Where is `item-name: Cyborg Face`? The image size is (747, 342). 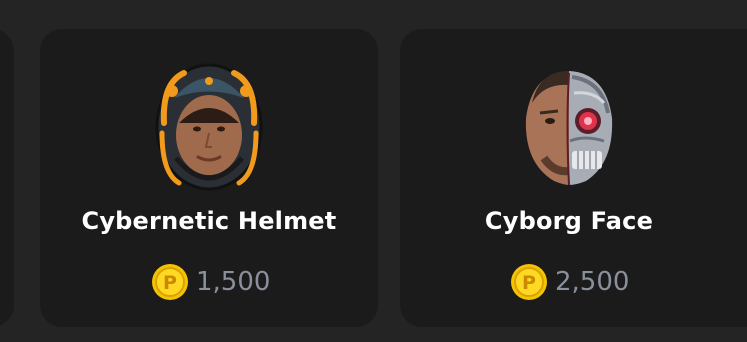 item-name: Cyborg Face is located at coordinates (569, 221).